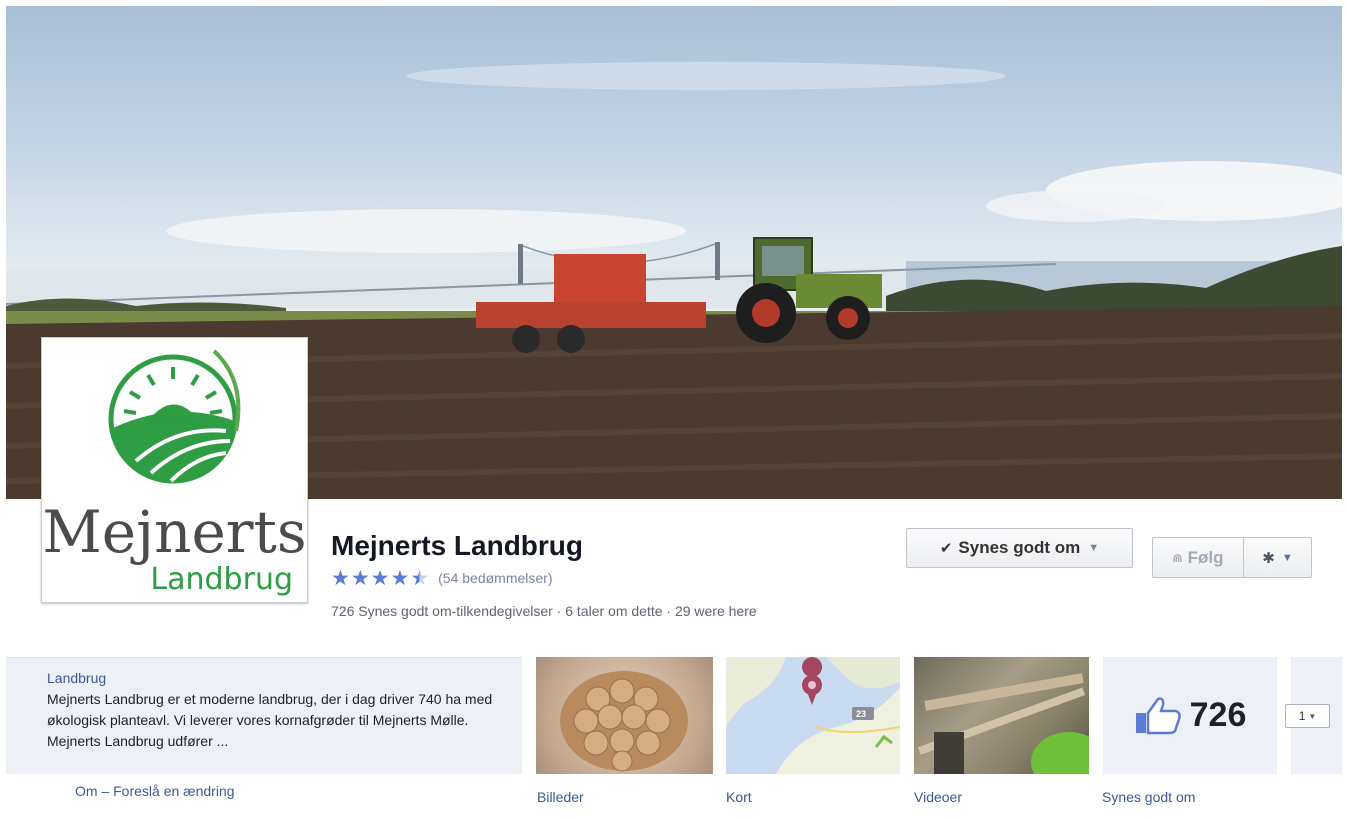 The height and width of the screenshot is (820, 1346). I want to click on settings-menu-button: ✱ ▼, so click(1277, 557).